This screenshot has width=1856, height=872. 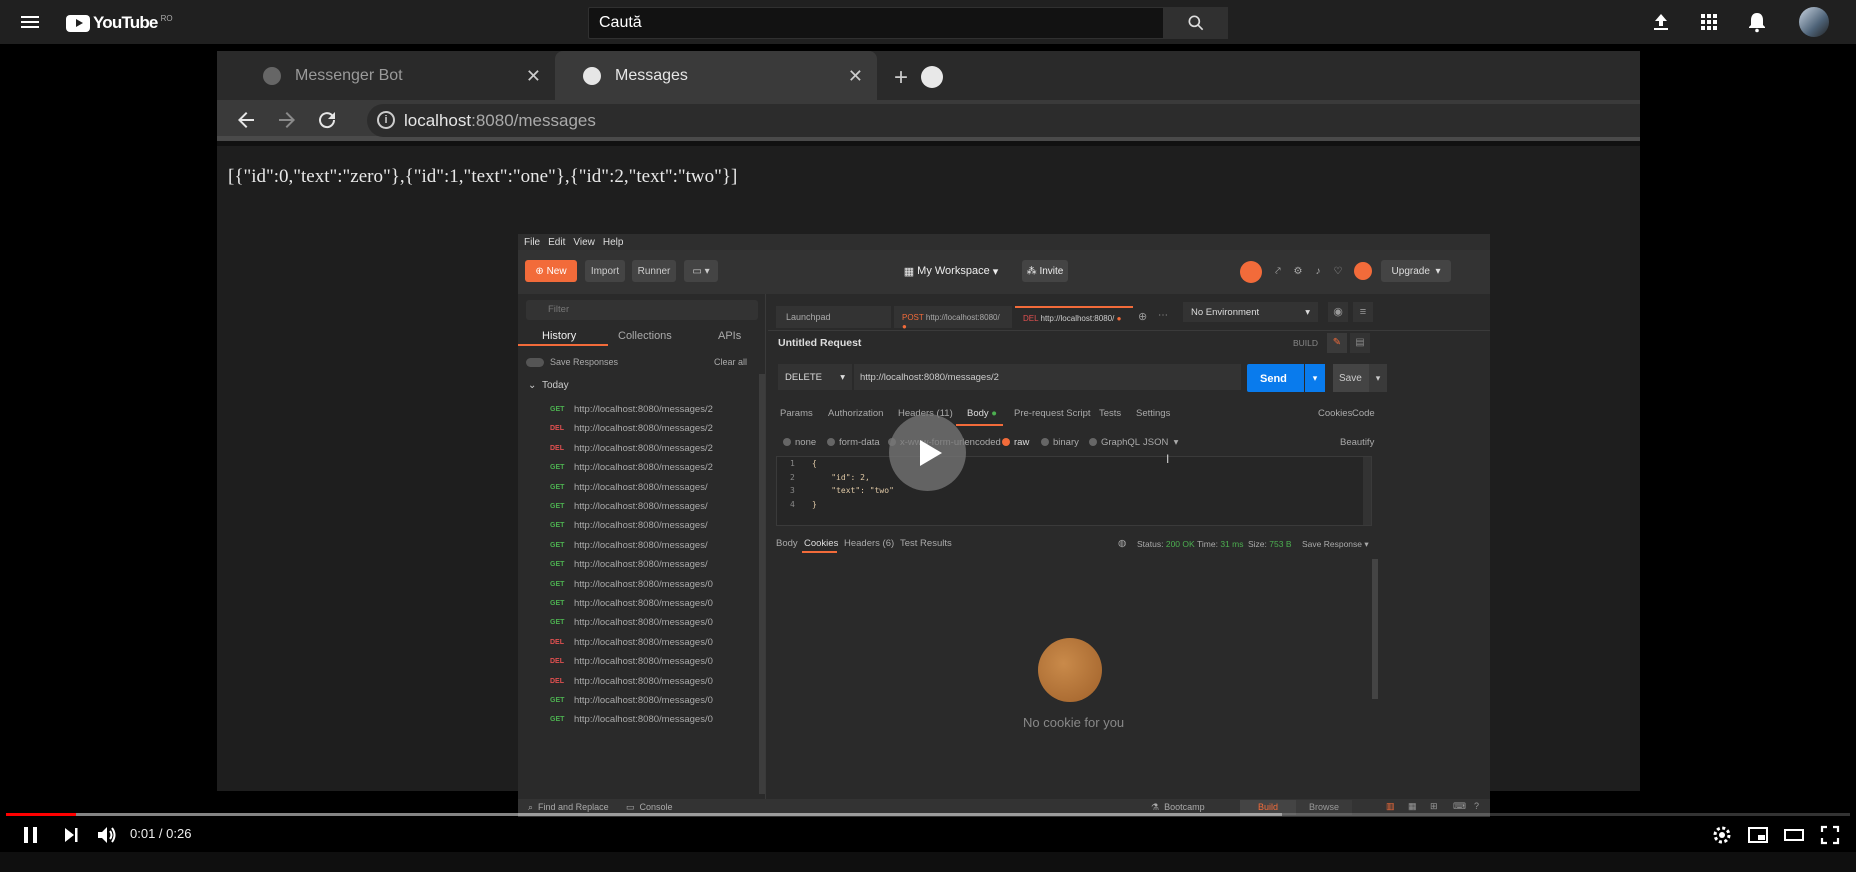 I want to click on help-icon: ?, so click(x=1476, y=806).